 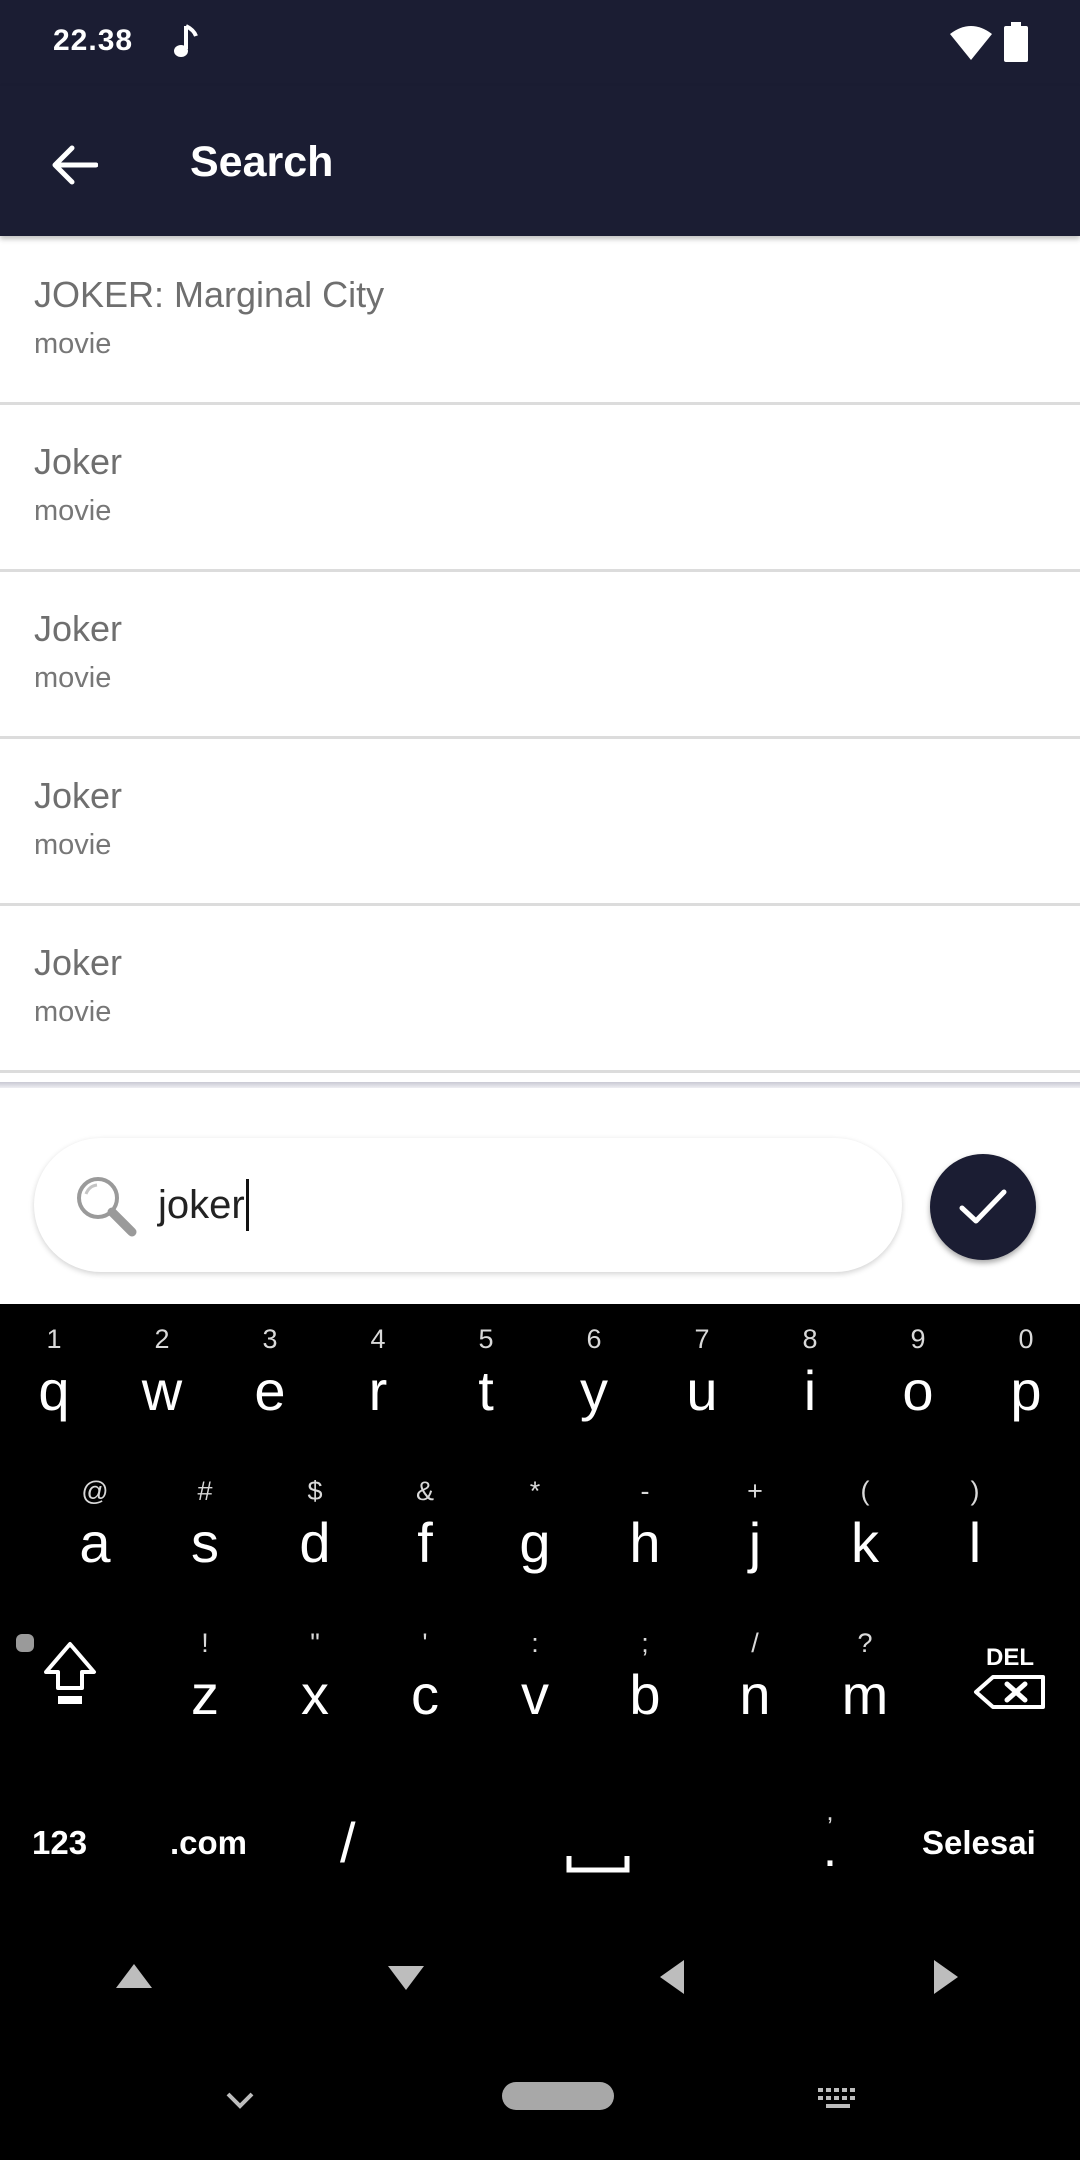 I want to click on key-label: v, so click(x=535, y=1694).